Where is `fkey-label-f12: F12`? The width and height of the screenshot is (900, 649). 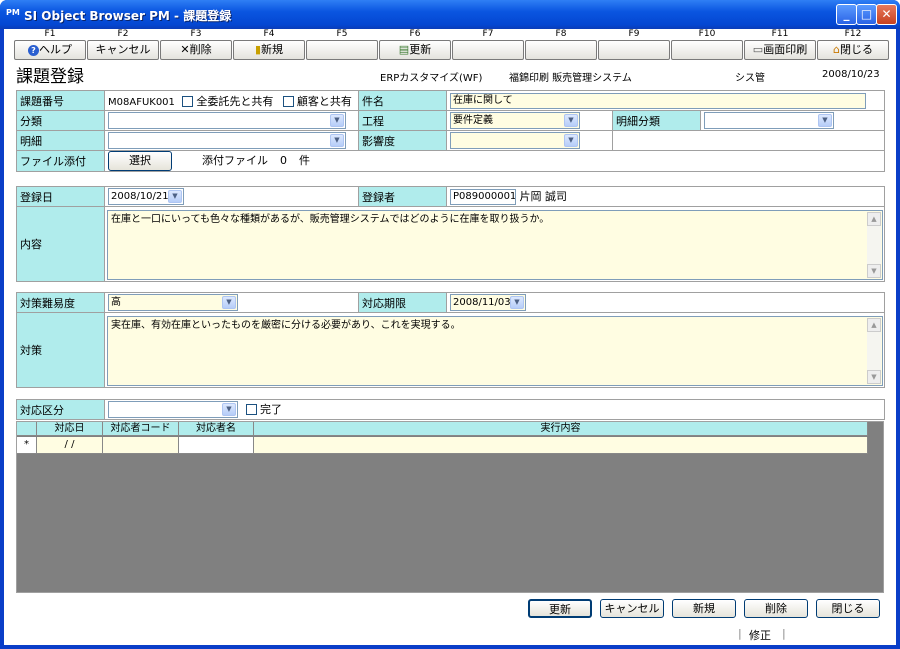 fkey-label-f12: F12 is located at coordinates (853, 34).